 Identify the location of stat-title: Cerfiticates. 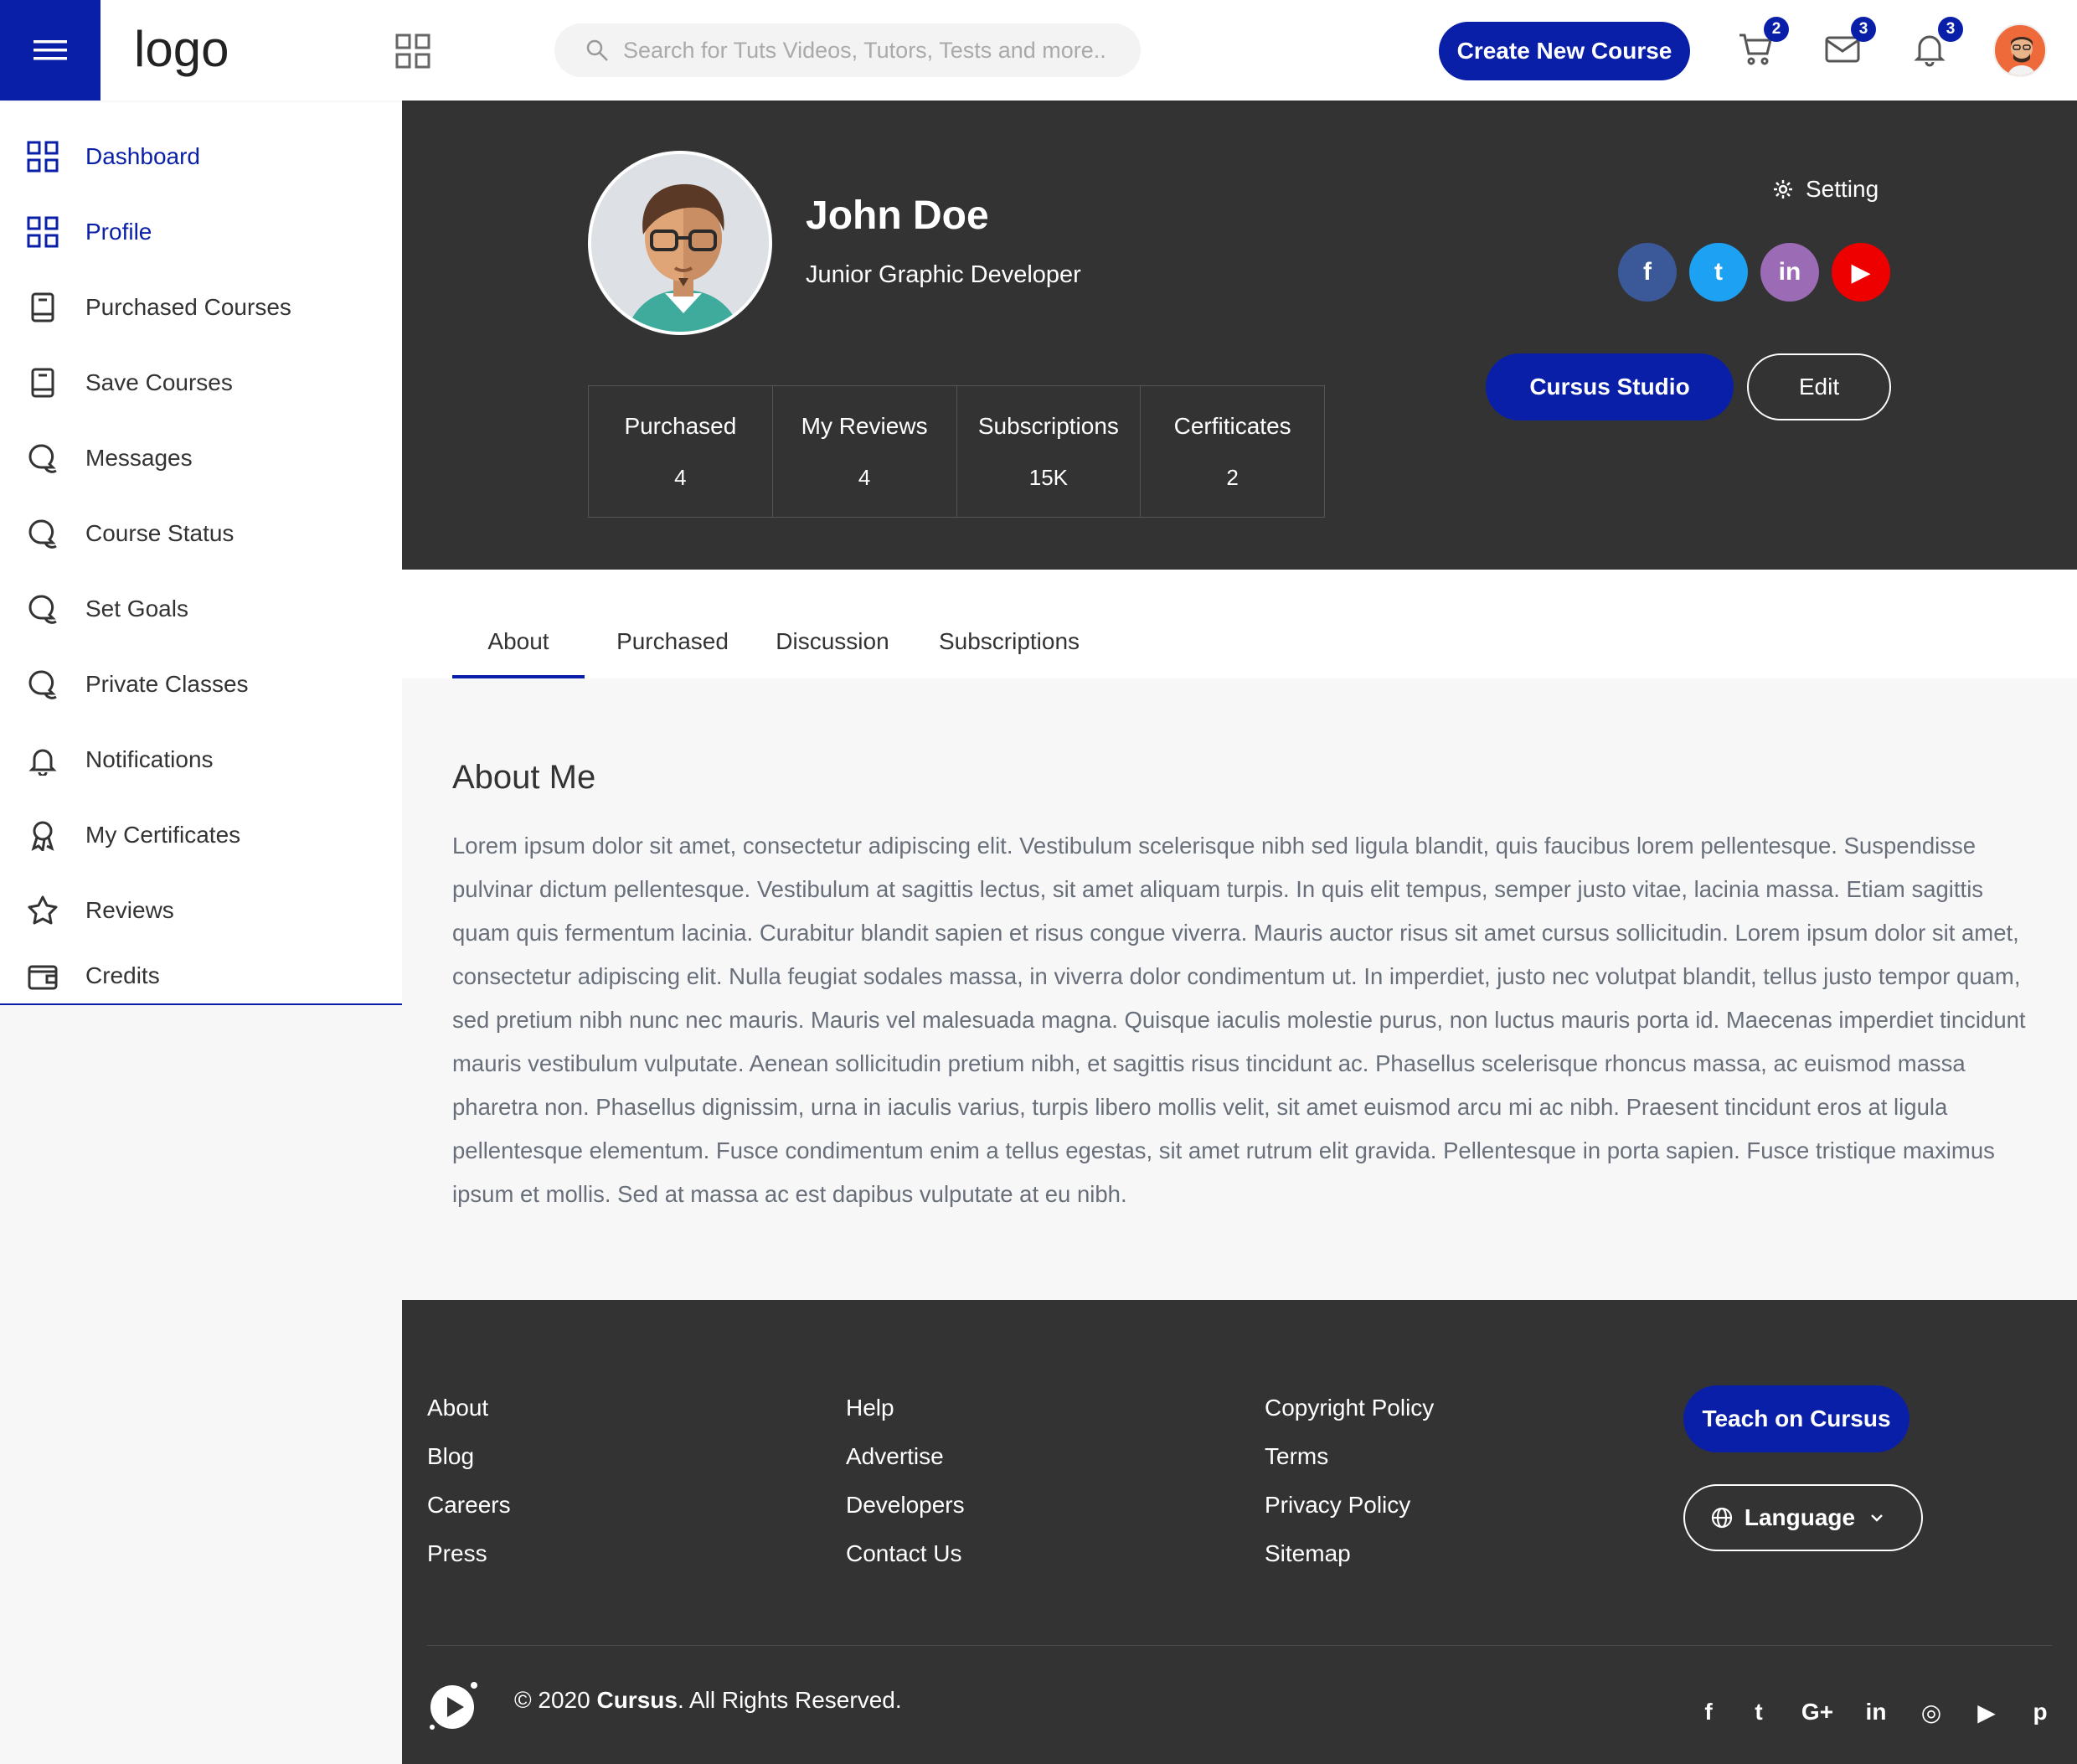
(1232, 426).